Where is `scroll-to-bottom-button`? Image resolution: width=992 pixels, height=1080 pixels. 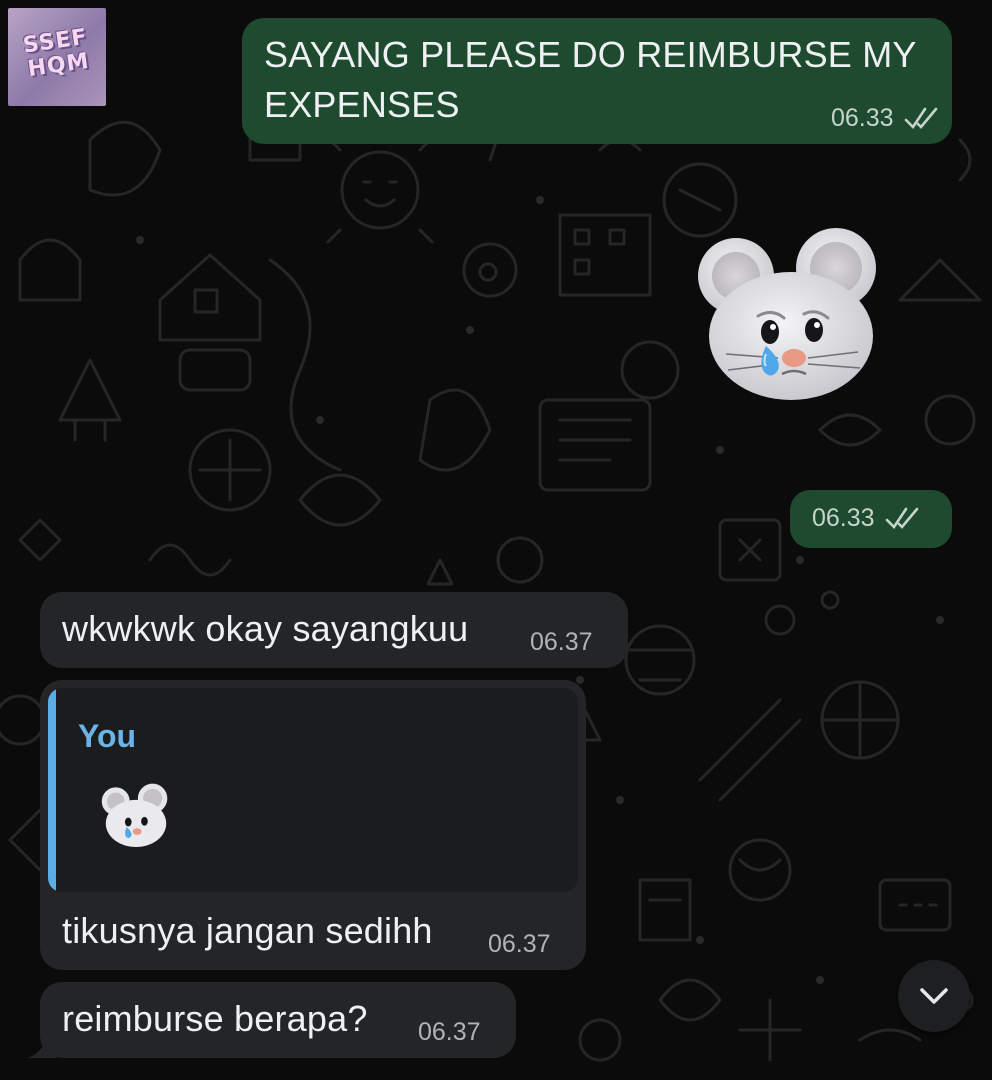 scroll-to-bottom-button is located at coordinates (934, 996).